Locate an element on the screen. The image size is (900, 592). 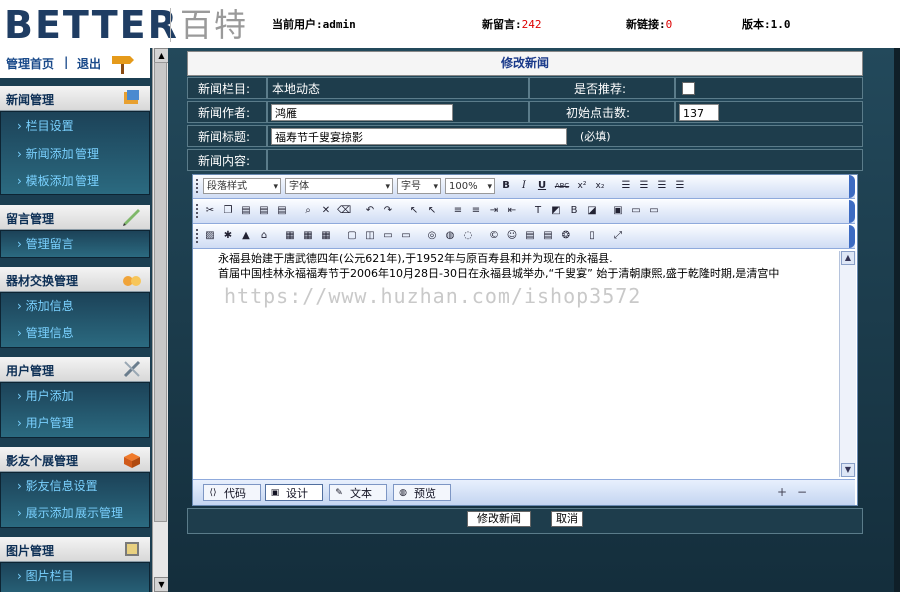
font-size-select: 字号 is located at coordinates (419, 186).